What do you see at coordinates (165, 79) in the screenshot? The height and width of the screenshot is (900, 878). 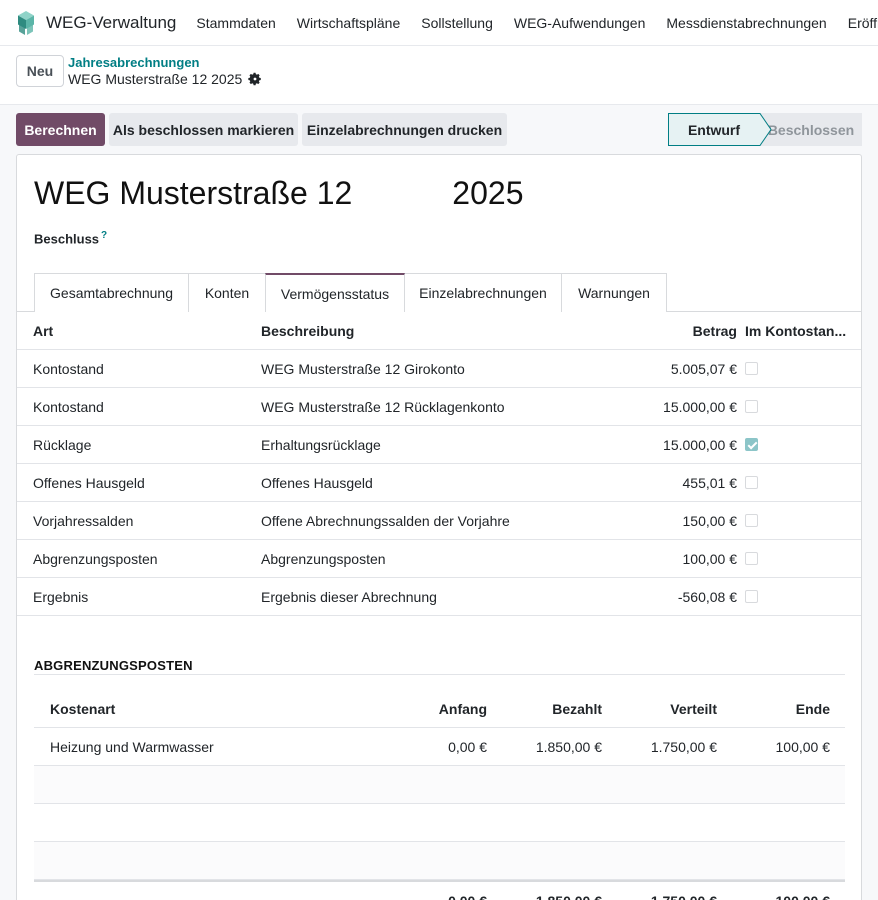 I see `record-title: WEG Musterstraße 12 2025` at bounding box center [165, 79].